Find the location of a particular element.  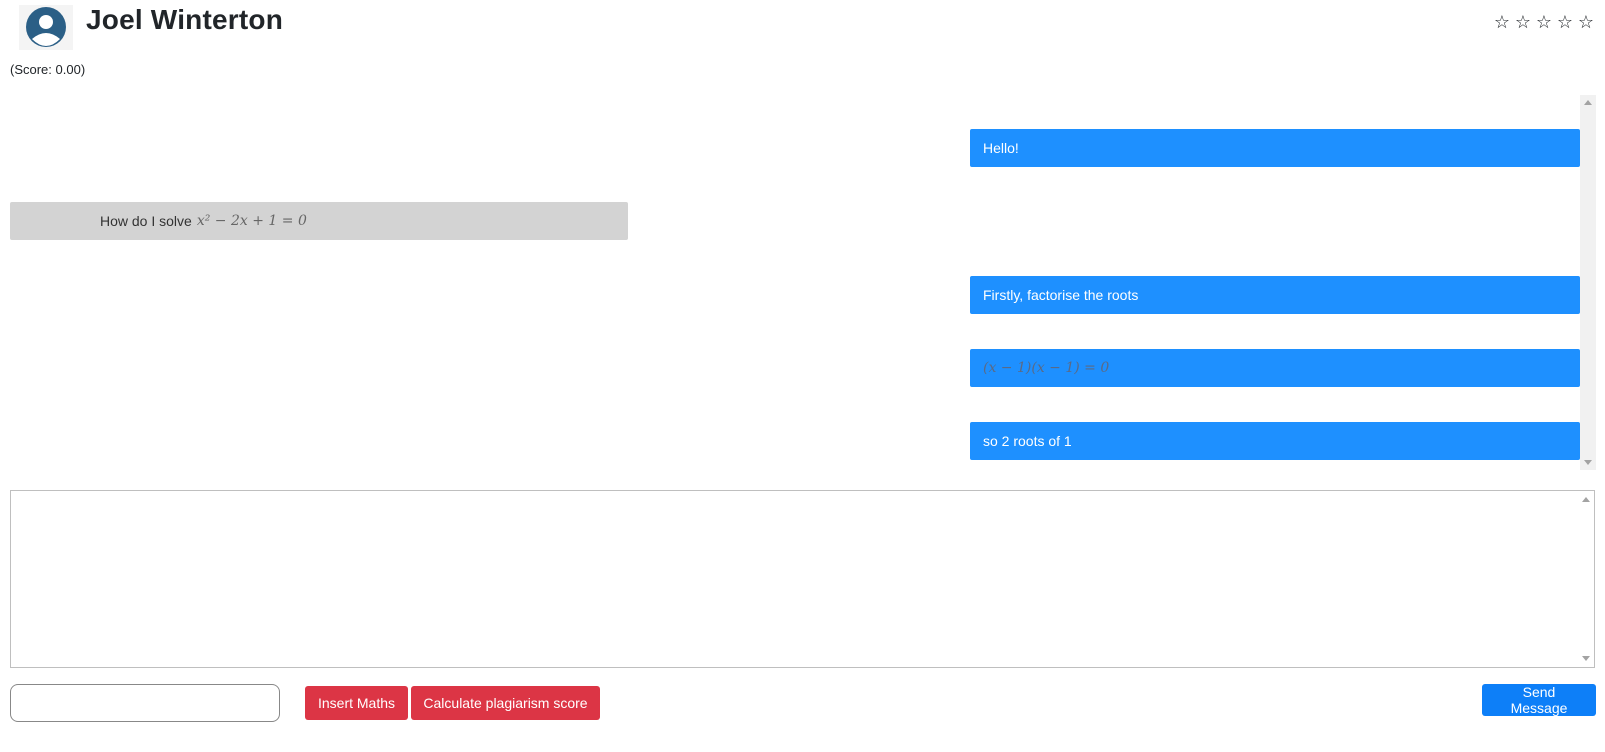

user-avatar-icon is located at coordinates (46, 27).